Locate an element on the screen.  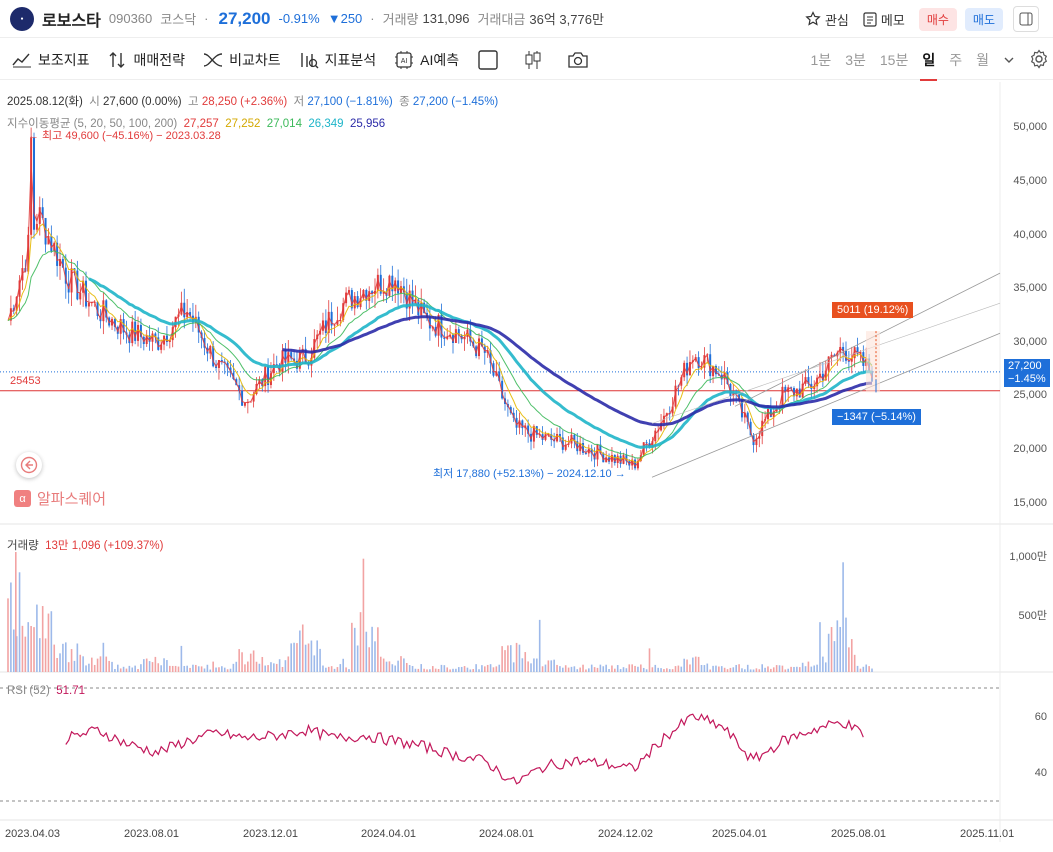
tf-month: 월 is located at coordinates (982, 60).